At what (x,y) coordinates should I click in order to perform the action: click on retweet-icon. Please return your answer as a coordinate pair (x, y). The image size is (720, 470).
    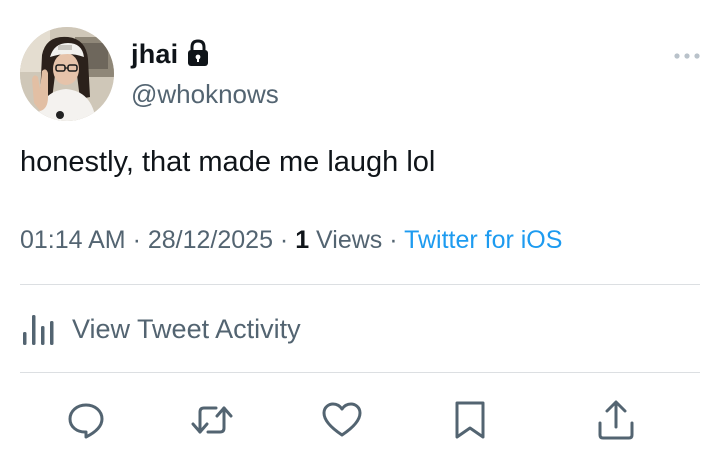
    Looking at the image, I should click on (212, 420).